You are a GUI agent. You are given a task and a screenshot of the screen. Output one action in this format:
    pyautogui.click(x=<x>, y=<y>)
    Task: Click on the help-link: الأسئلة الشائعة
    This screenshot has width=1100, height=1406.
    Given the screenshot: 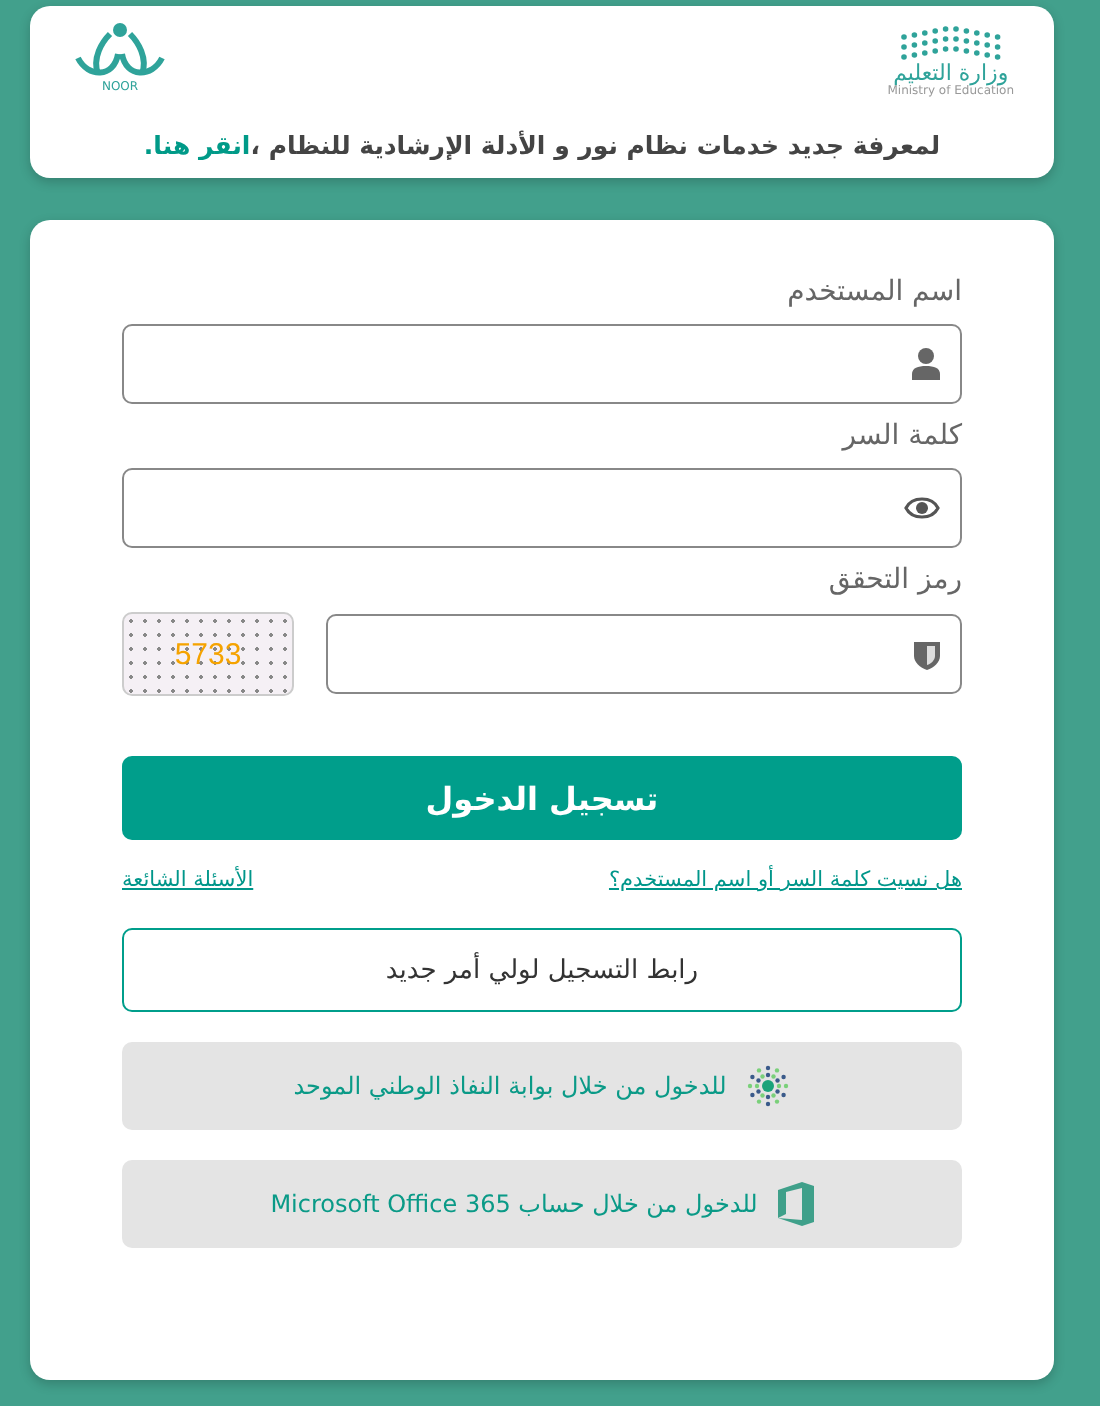 What is the action you would take?
    pyautogui.click(x=188, y=880)
    